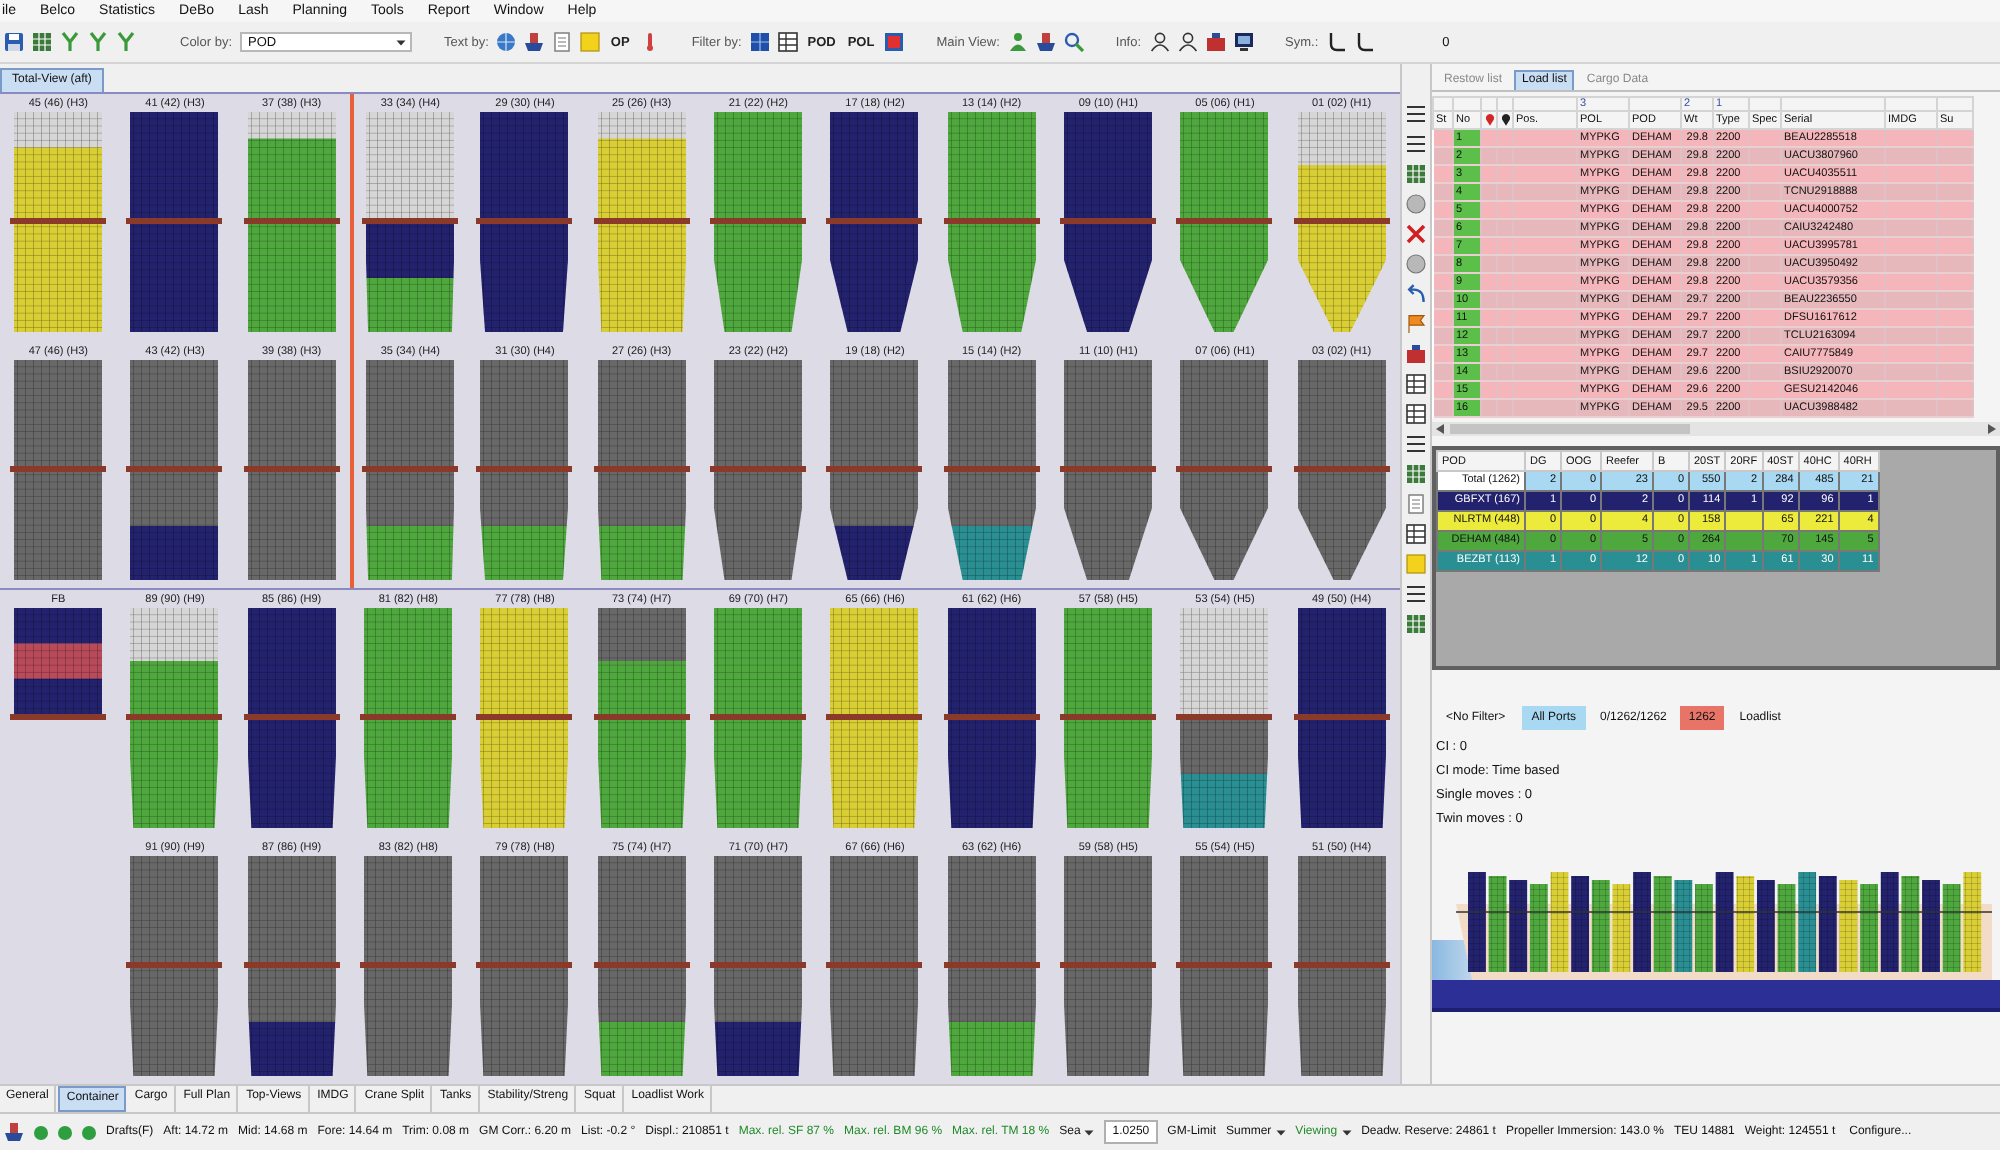  I want to click on undo-icon, so click(1416, 294).